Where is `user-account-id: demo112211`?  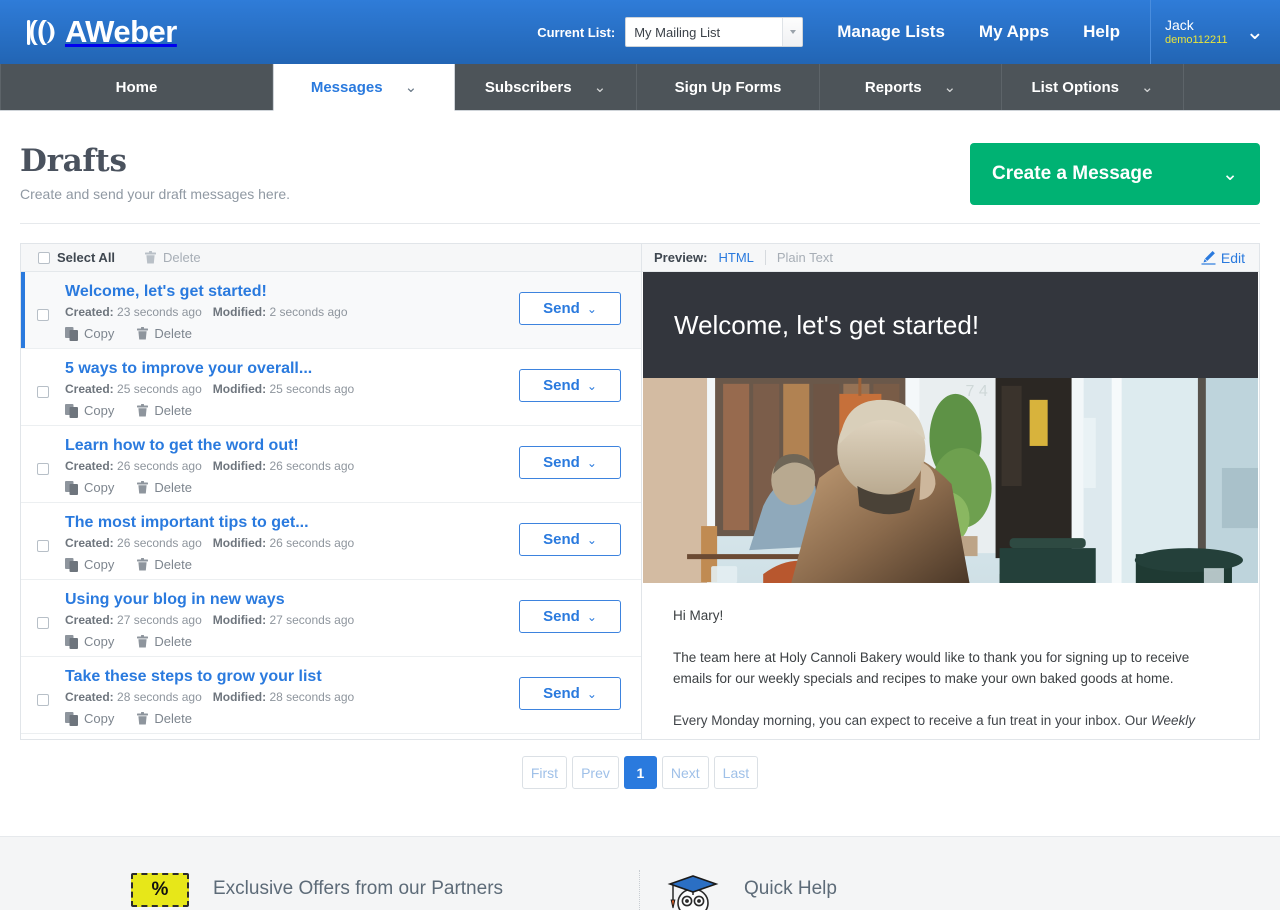
user-account-id: demo112211 is located at coordinates (1196, 39).